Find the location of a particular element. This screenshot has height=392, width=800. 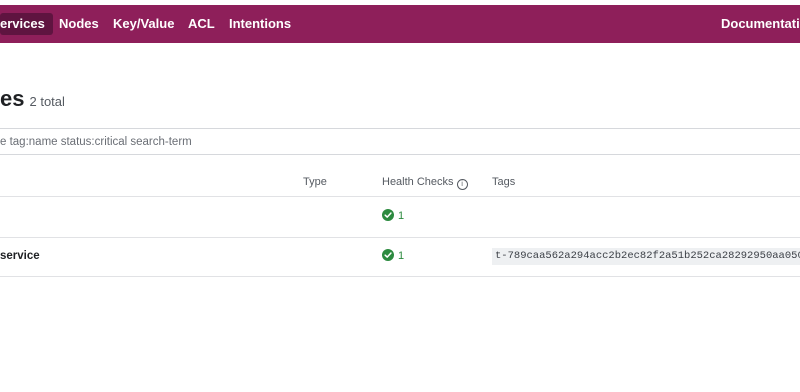

search-input is located at coordinates (395, 141).